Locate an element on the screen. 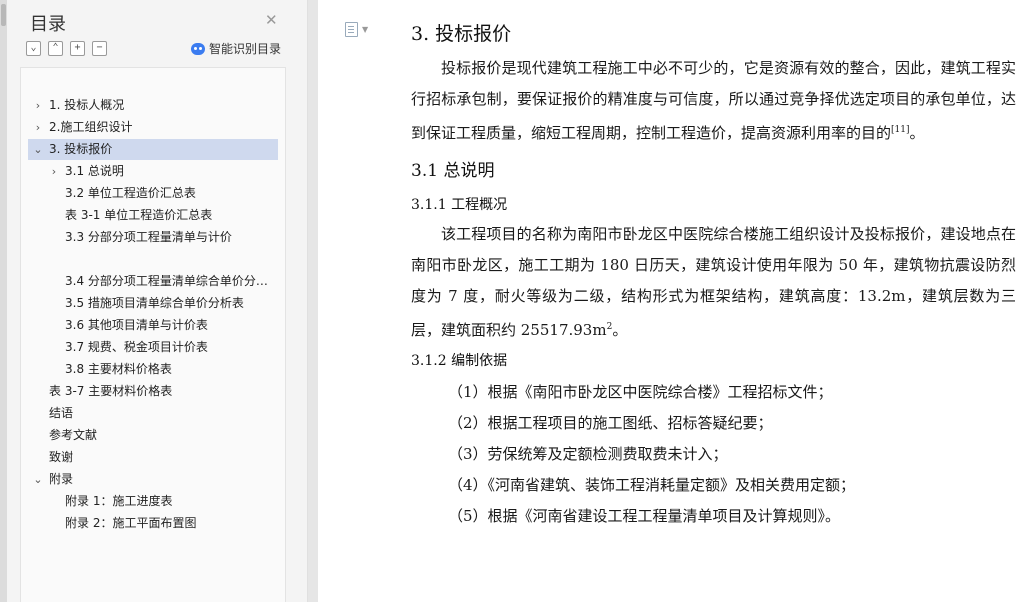  toc-item: 3.8 主要材料价格表 is located at coordinates (153, 369).